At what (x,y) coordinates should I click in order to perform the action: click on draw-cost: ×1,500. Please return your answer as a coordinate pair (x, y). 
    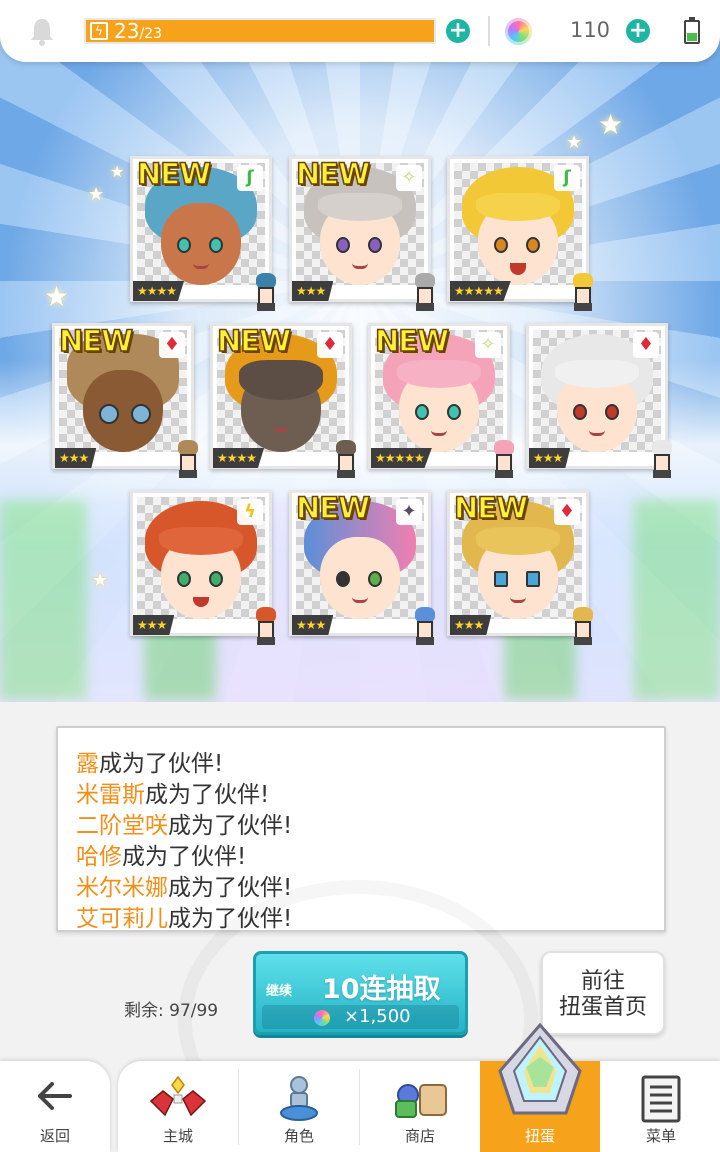
    Looking at the image, I should click on (360, 1017).